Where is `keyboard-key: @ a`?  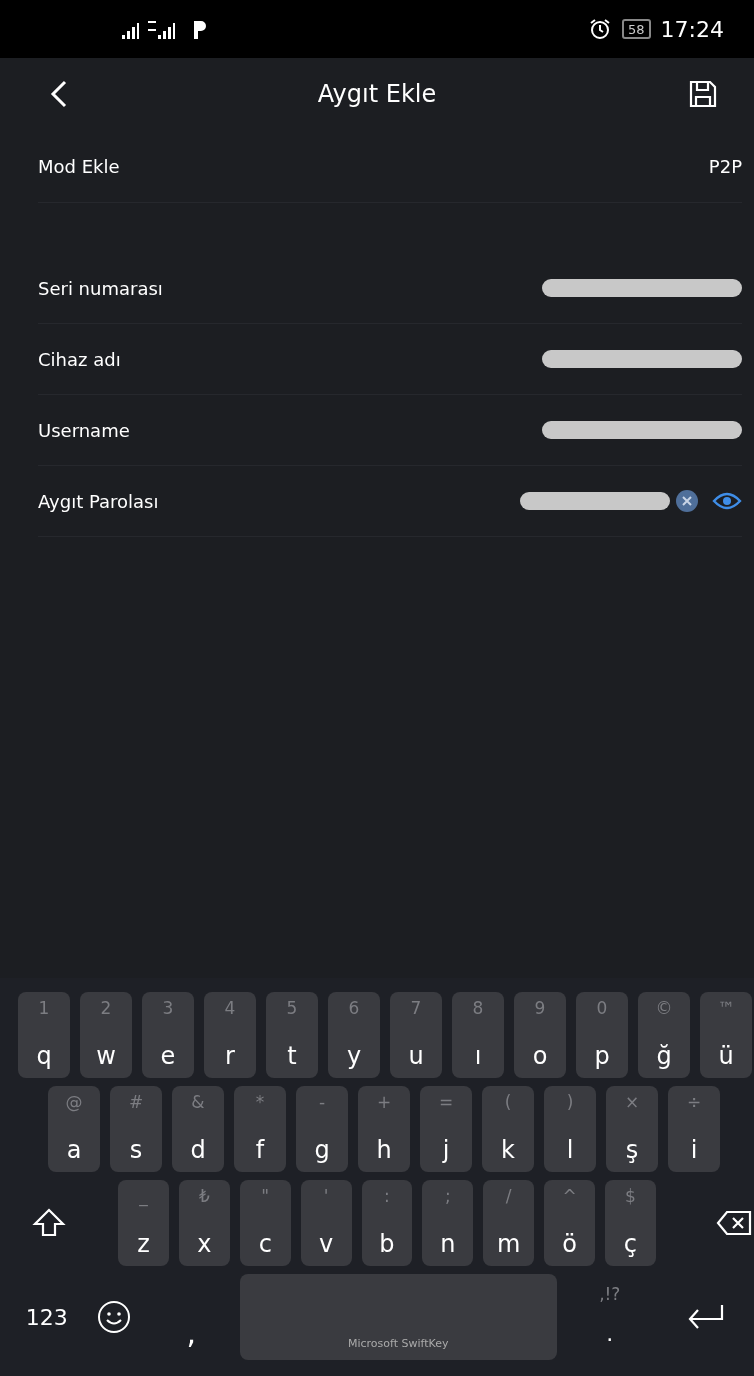 keyboard-key: @ a is located at coordinates (74, 1129).